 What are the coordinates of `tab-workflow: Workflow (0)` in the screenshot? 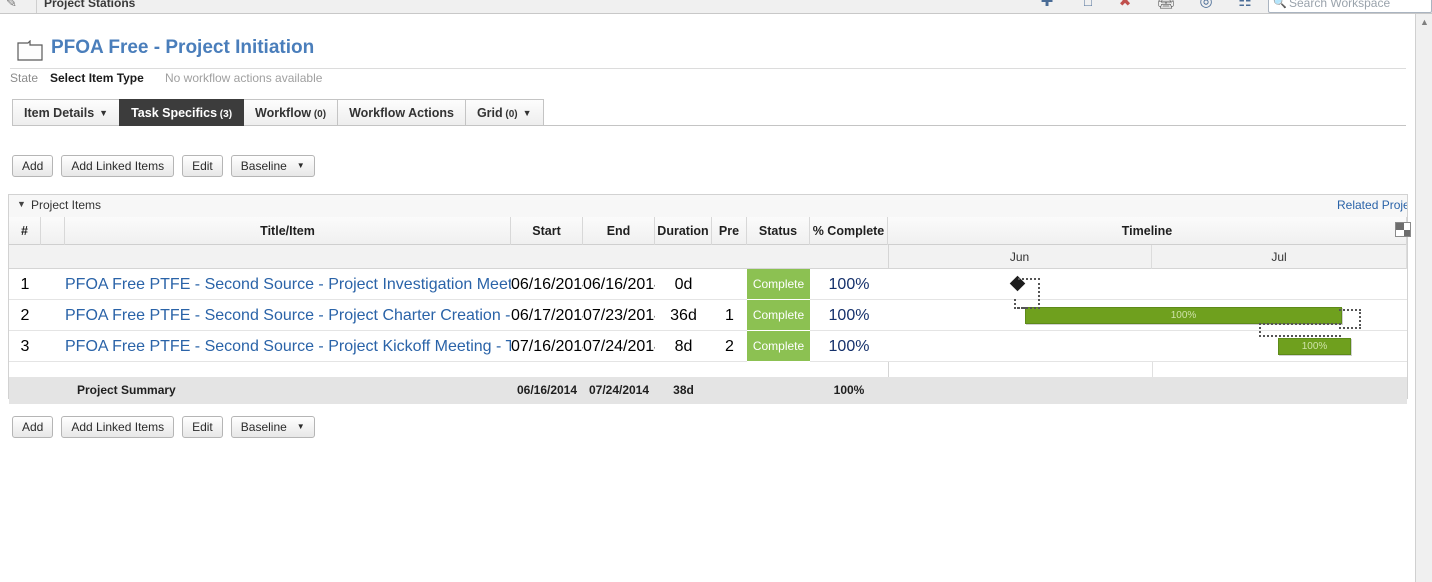 It's located at (291, 112).